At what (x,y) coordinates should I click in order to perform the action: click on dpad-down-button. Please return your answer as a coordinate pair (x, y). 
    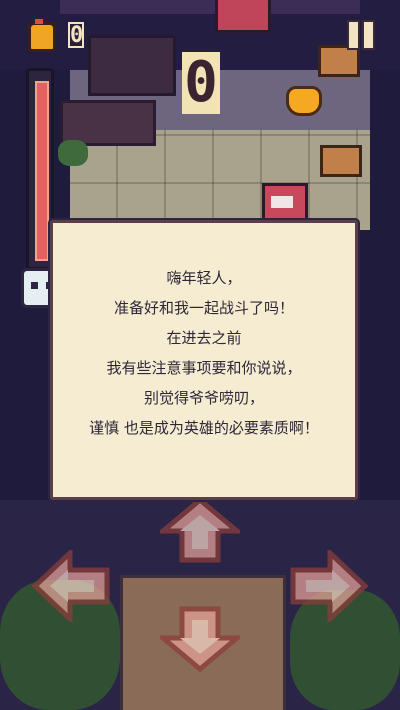
    Looking at the image, I should click on (200, 639).